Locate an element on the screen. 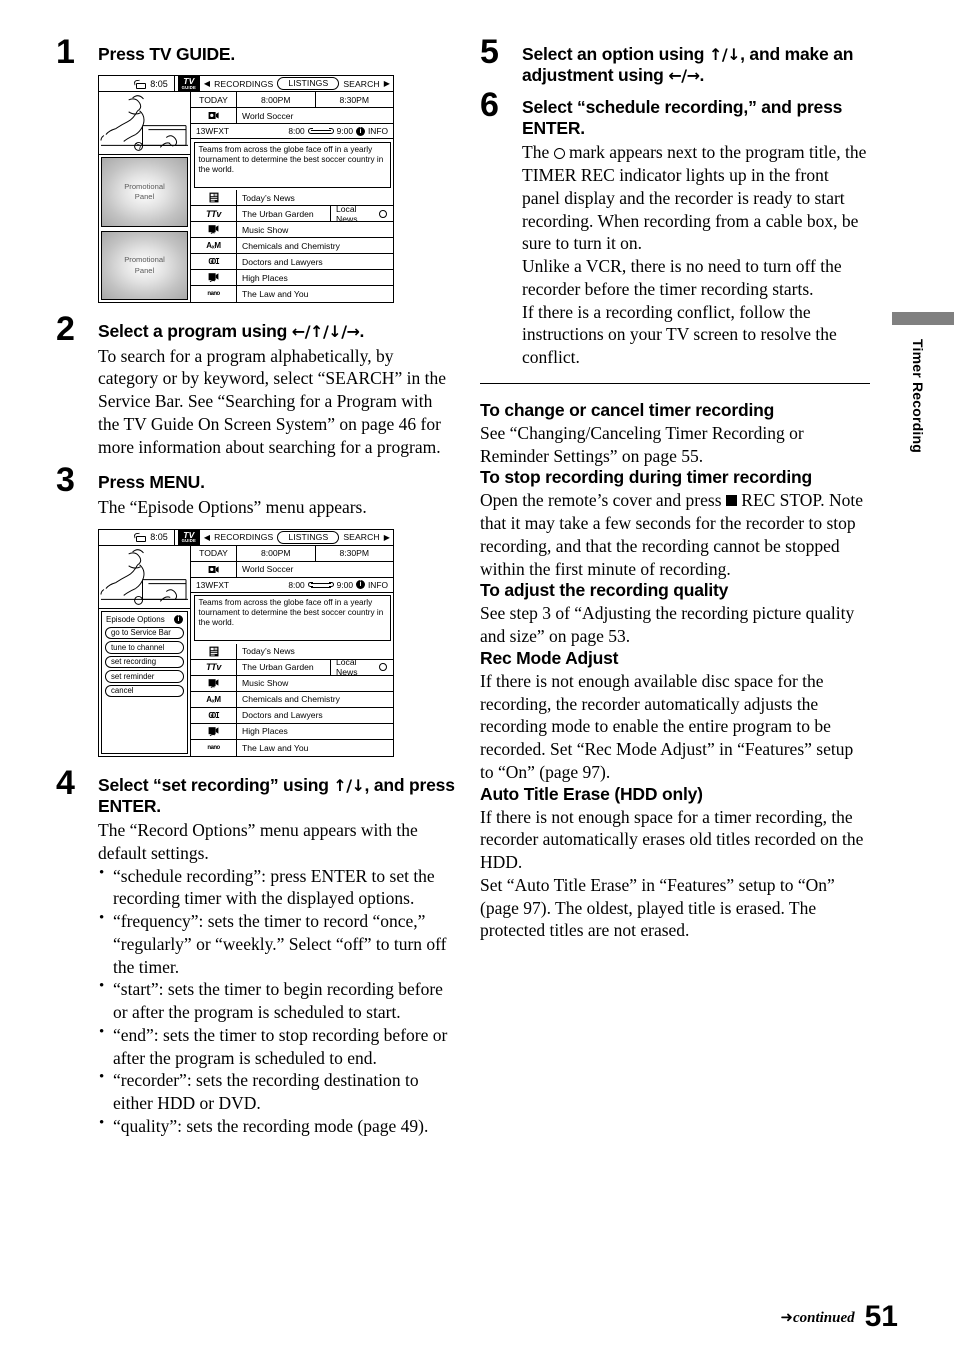 This screenshot has width=954, height=1352. grid-row-selected: World Soccer is located at coordinates (292, 116).